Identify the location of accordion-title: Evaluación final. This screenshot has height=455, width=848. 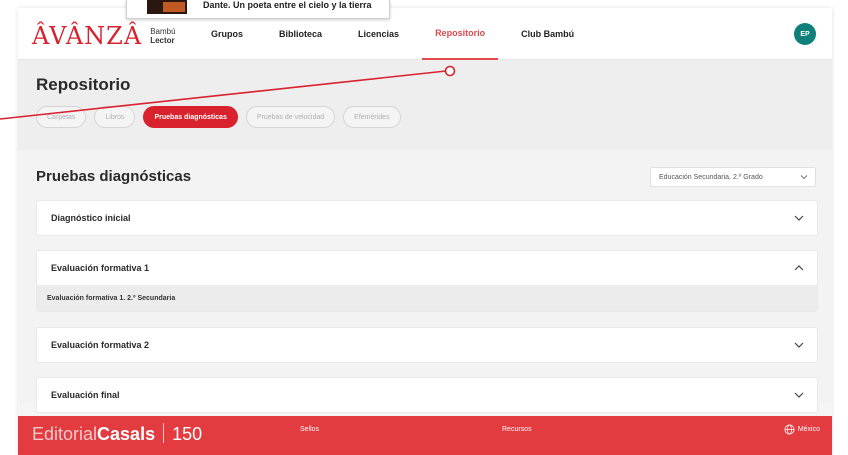
(85, 395).